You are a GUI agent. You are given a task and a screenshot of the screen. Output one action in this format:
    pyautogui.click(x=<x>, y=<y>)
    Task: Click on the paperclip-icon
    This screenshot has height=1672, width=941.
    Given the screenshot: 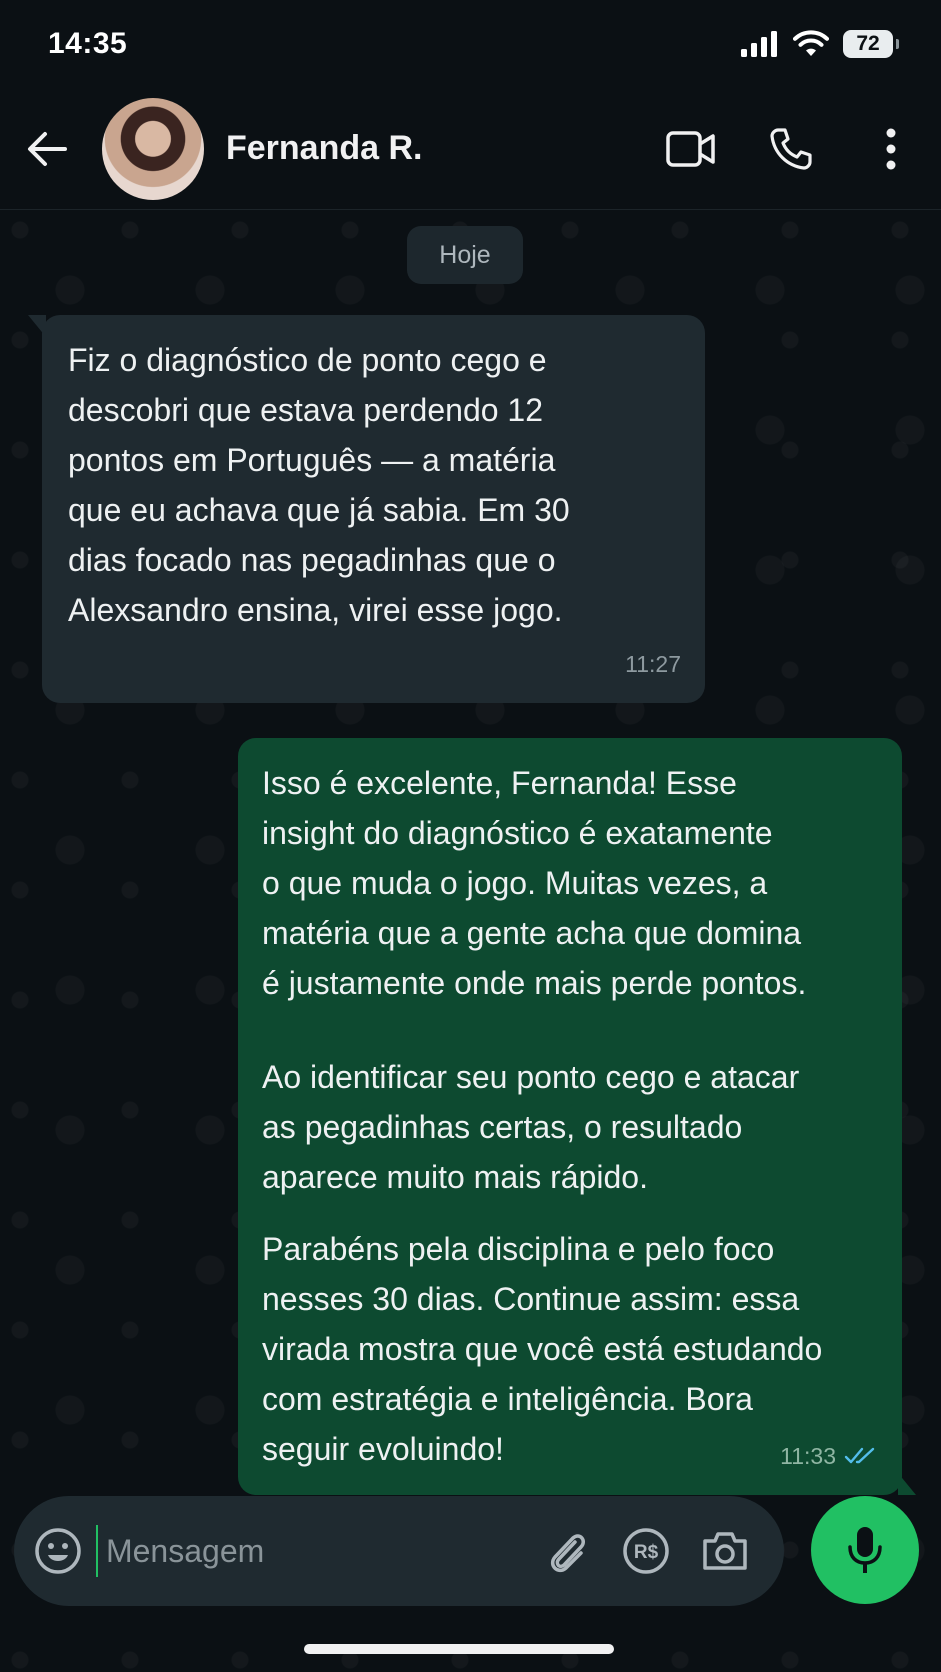 What is the action you would take?
    pyautogui.click(x=568, y=1553)
    